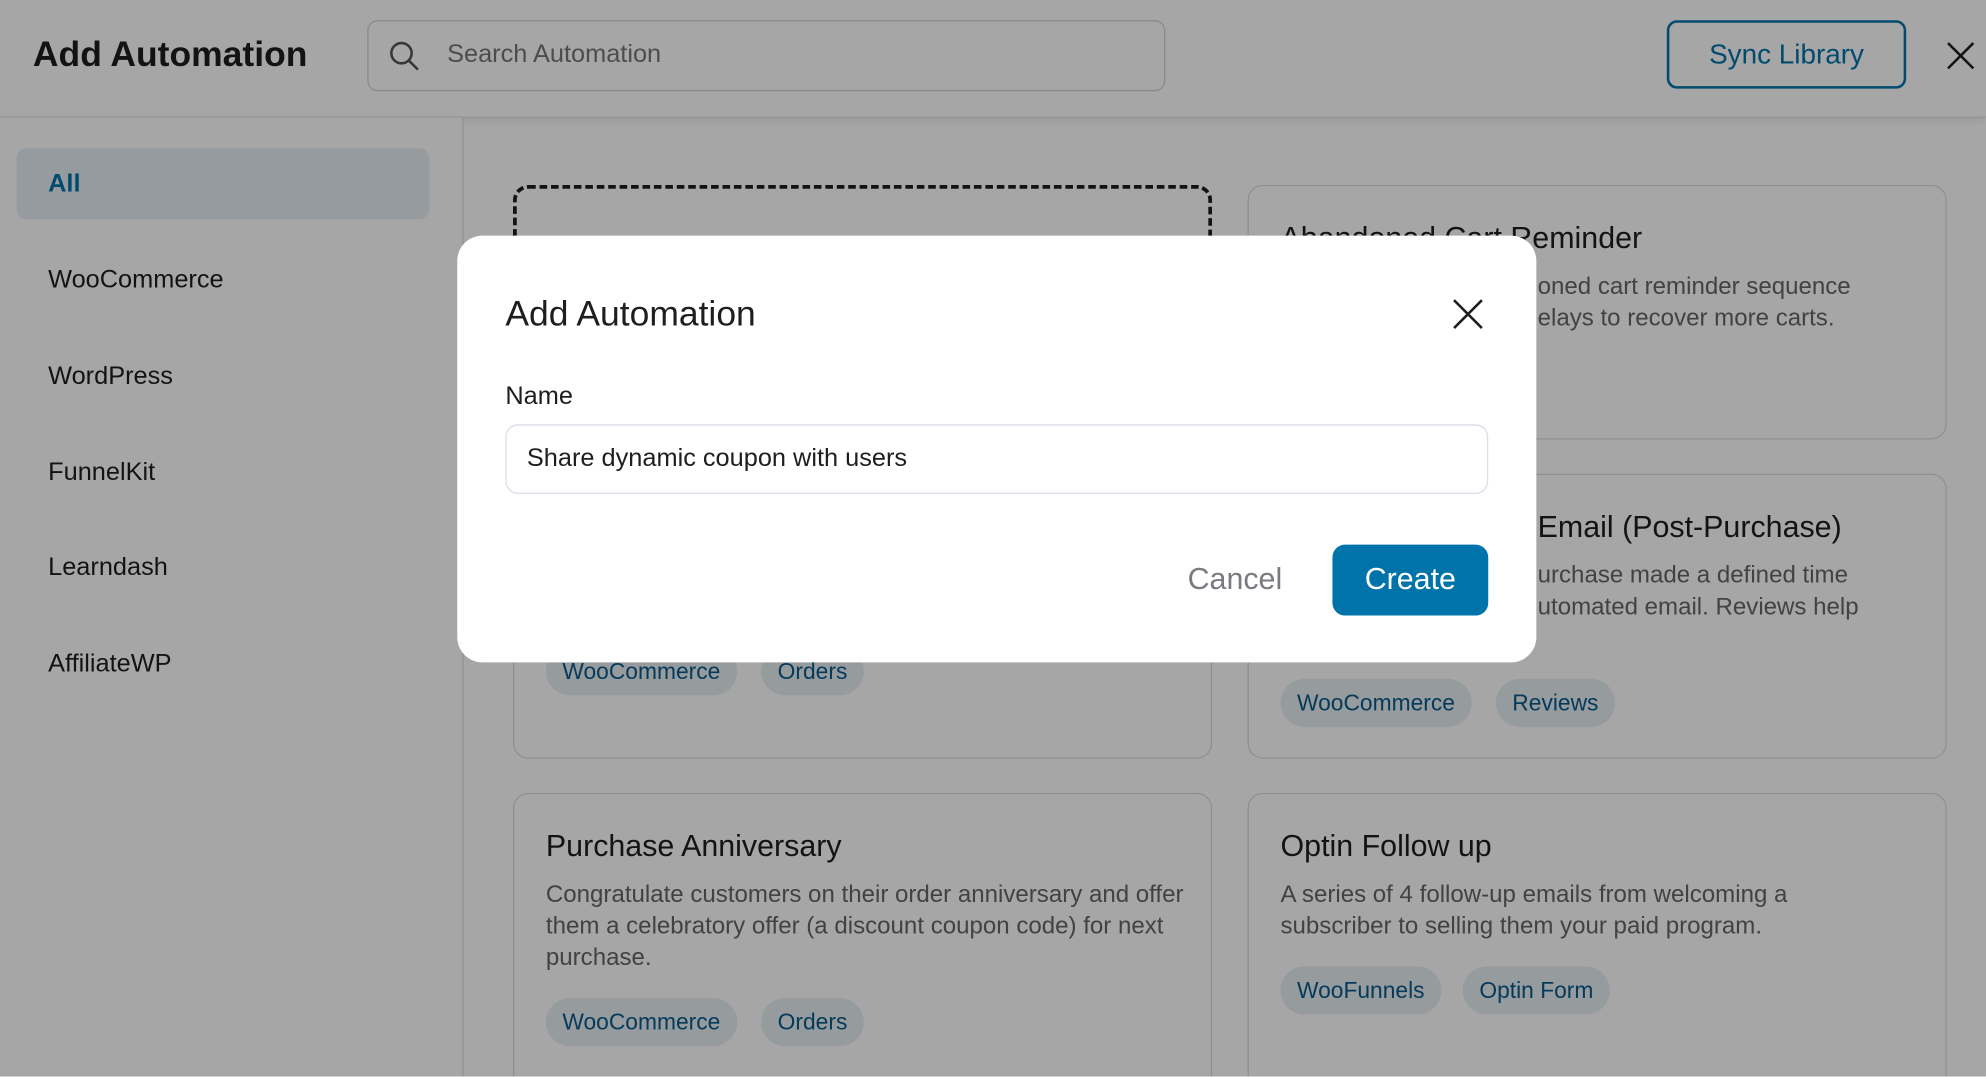  Describe the element at coordinates (630, 313) in the screenshot. I see `modal-title: Add Automation` at that location.